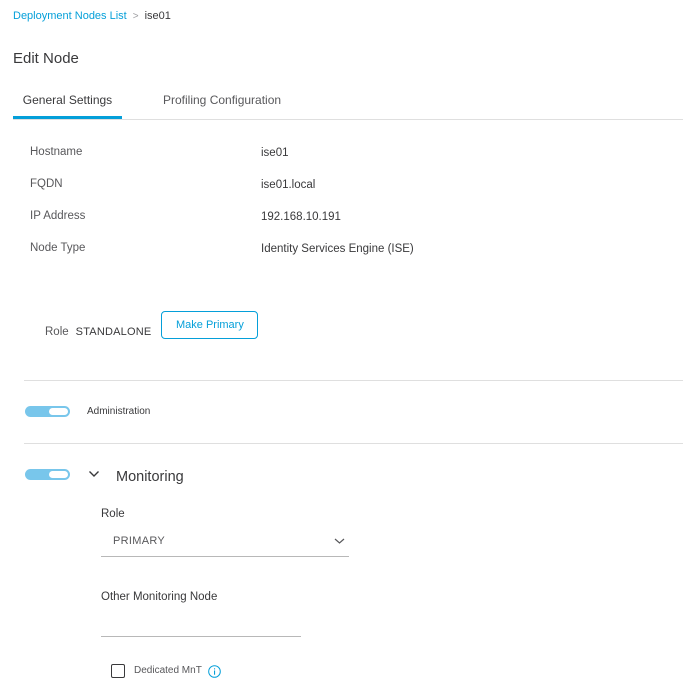 The height and width of the screenshot is (698, 683). I want to click on node-type-value: Identity Services Engine (ISE), so click(337, 249).